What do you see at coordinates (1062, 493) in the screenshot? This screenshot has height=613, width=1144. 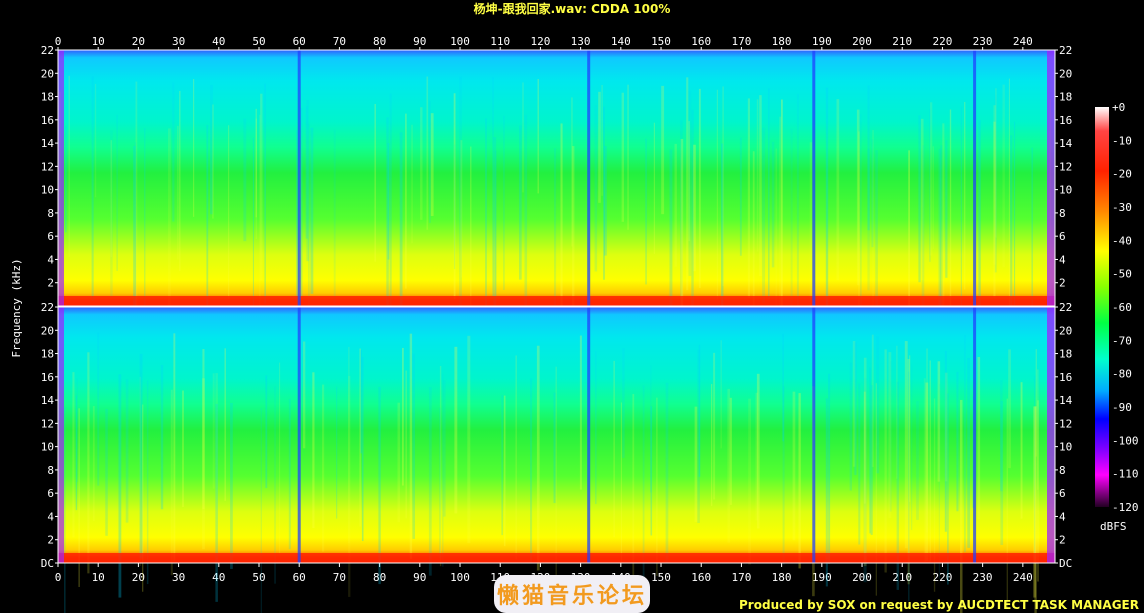 I see `y-tick-label-right: 6` at bounding box center [1062, 493].